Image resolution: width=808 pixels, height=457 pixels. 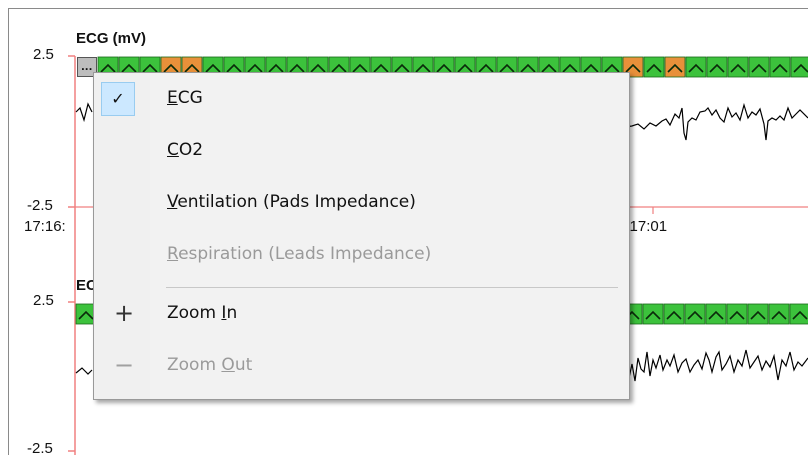 What do you see at coordinates (228, 365) in the screenshot?
I see `menu-item-zoom-out-mnemonic: O` at bounding box center [228, 365].